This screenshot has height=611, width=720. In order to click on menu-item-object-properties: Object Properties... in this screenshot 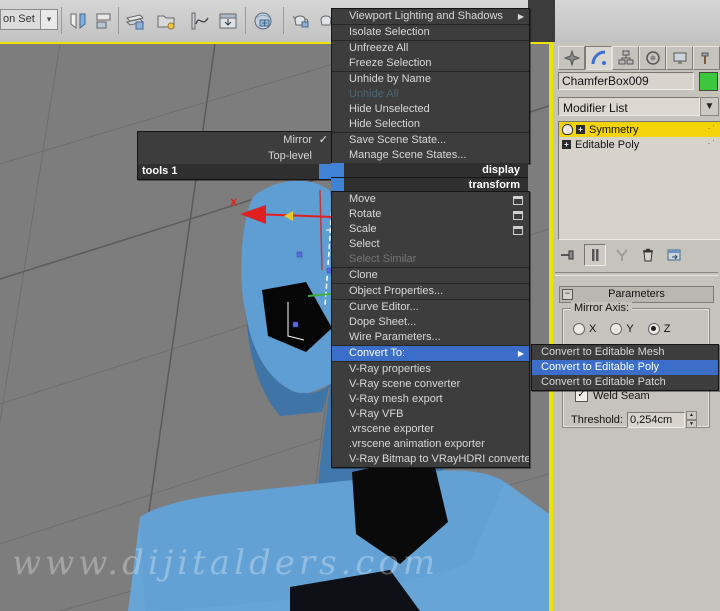, I will do `click(430, 291)`.